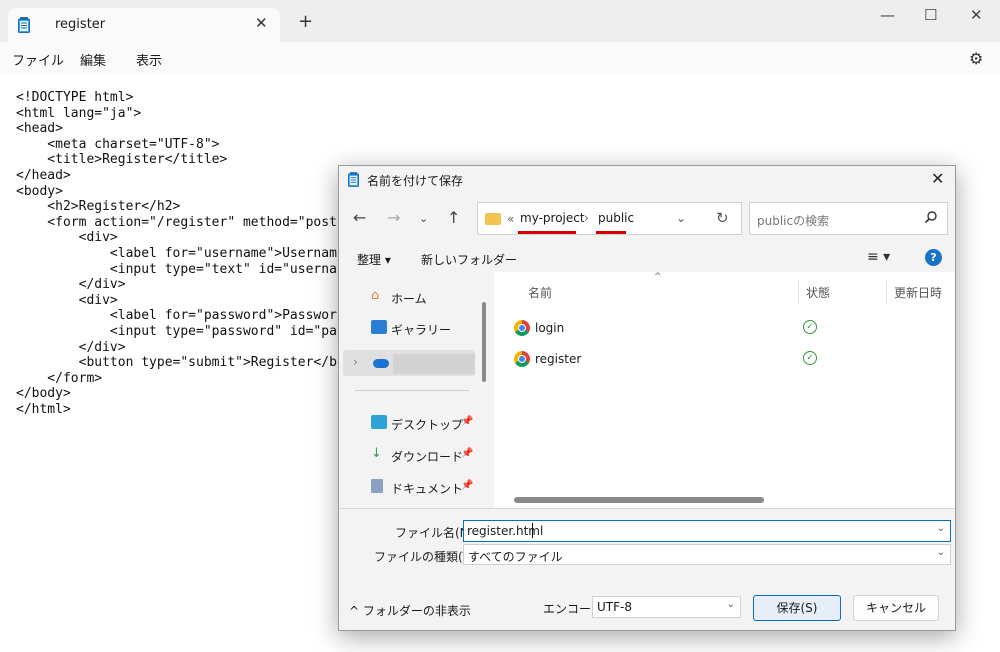  I want to click on code-line: <div>, so click(67, 300).